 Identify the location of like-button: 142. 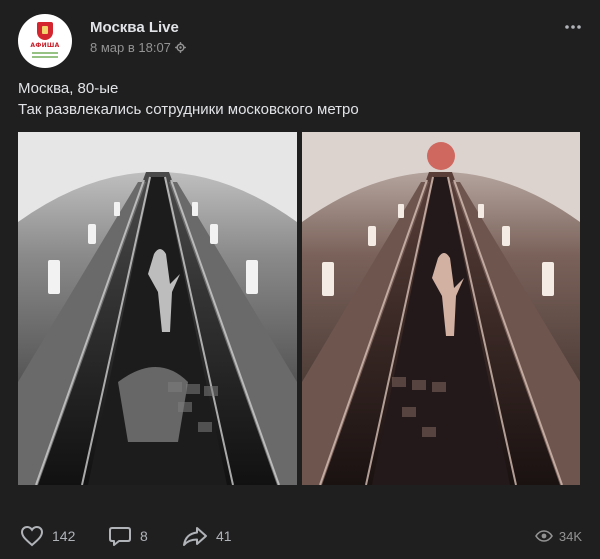
(47, 536).